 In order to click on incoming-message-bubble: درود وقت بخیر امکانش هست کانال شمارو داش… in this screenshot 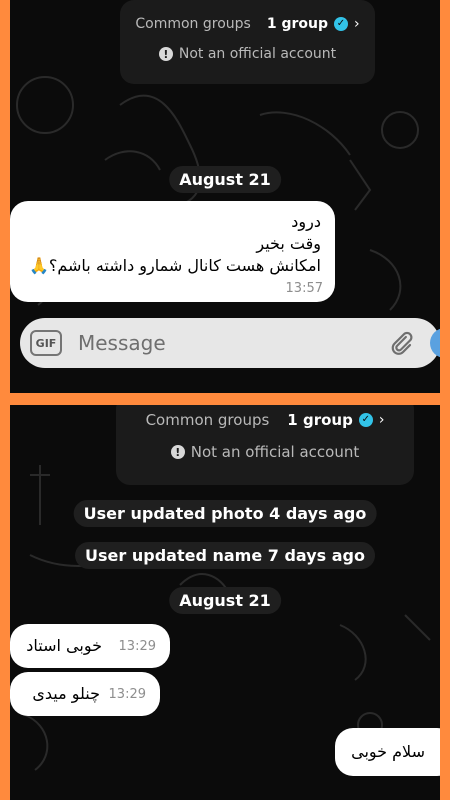, I will do `click(172, 251)`.